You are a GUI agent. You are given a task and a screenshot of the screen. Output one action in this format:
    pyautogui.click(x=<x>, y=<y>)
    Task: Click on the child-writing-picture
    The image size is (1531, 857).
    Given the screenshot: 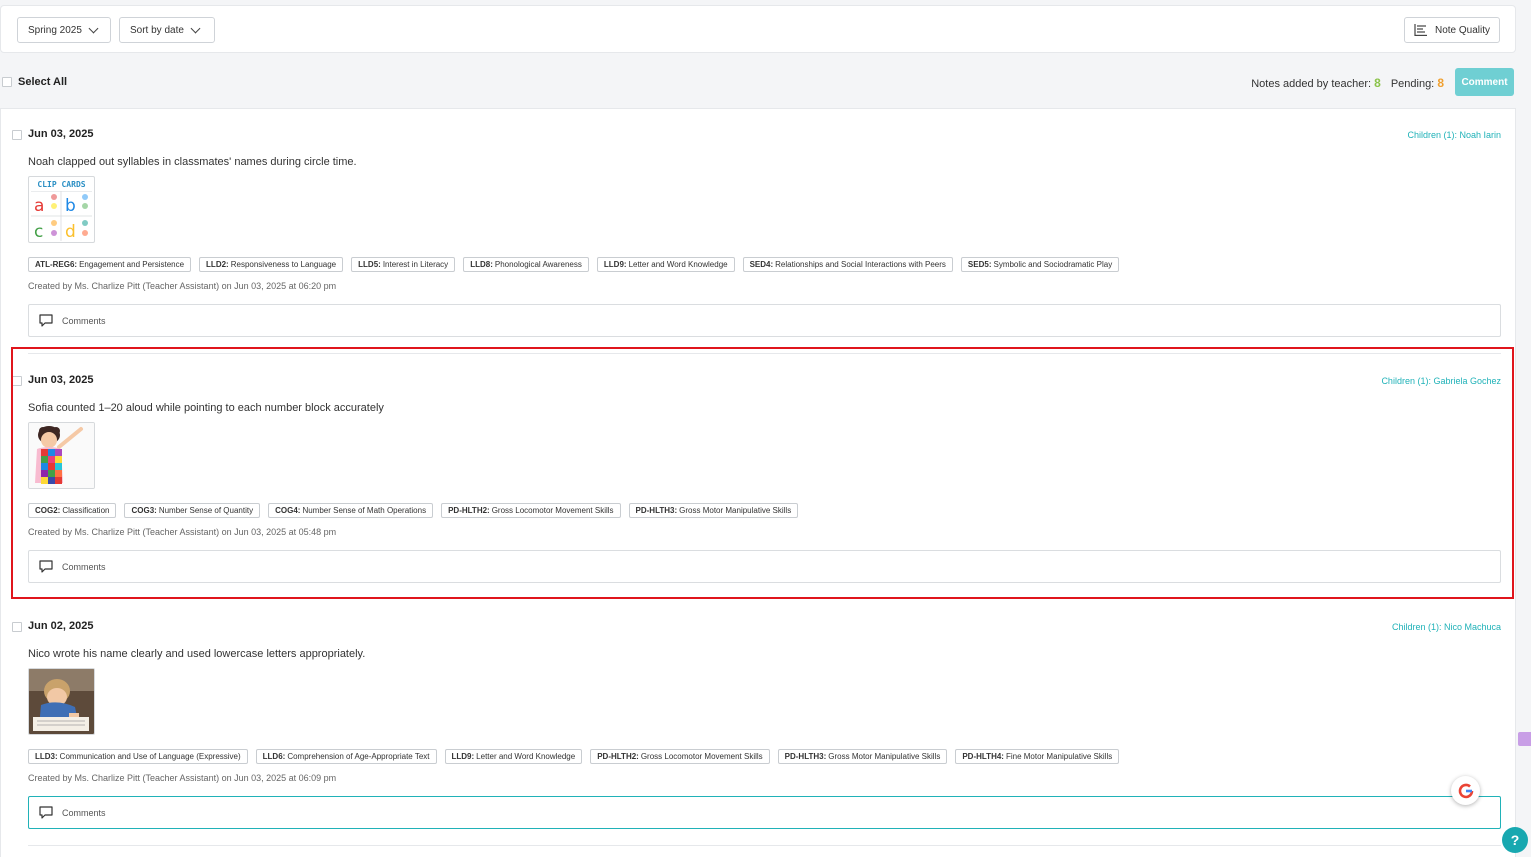 What is the action you would take?
    pyautogui.click(x=61, y=701)
    